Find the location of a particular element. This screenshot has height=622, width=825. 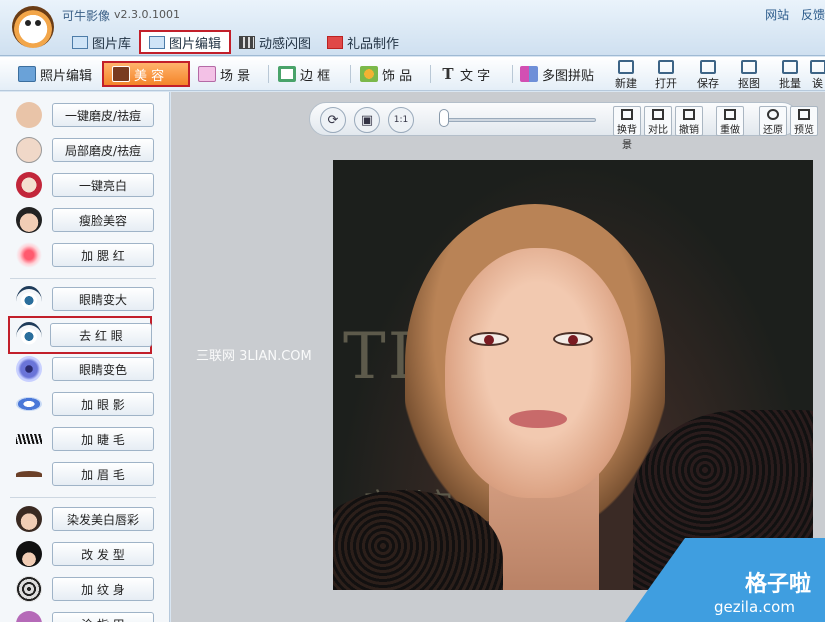

photo-edit-icon is located at coordinates (27, 74).